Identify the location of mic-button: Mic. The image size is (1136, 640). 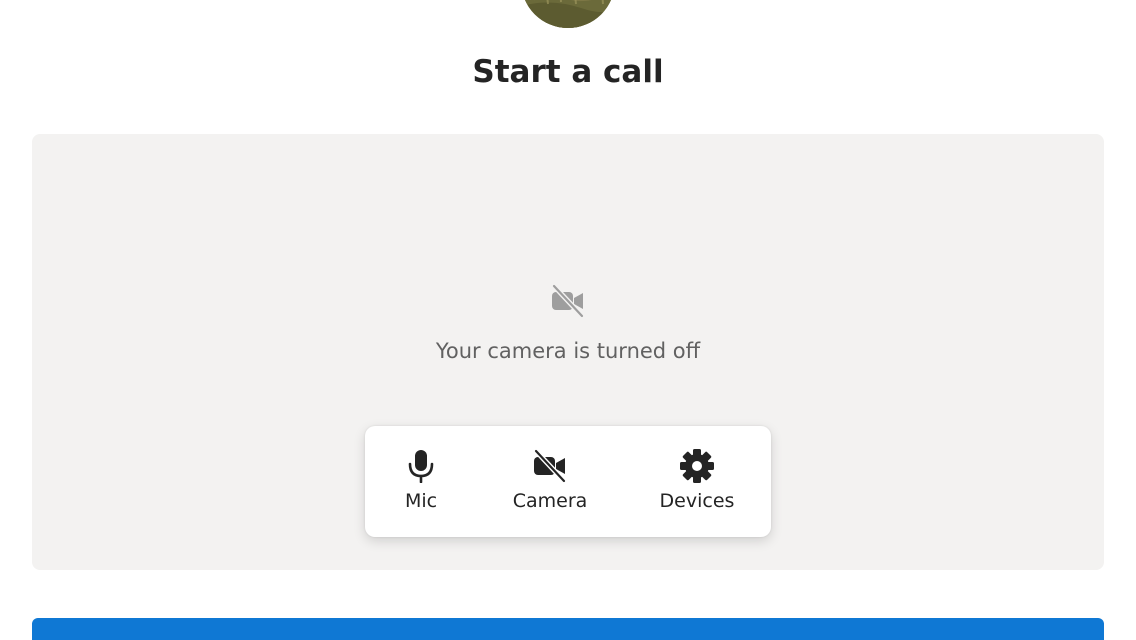
(421, 481).